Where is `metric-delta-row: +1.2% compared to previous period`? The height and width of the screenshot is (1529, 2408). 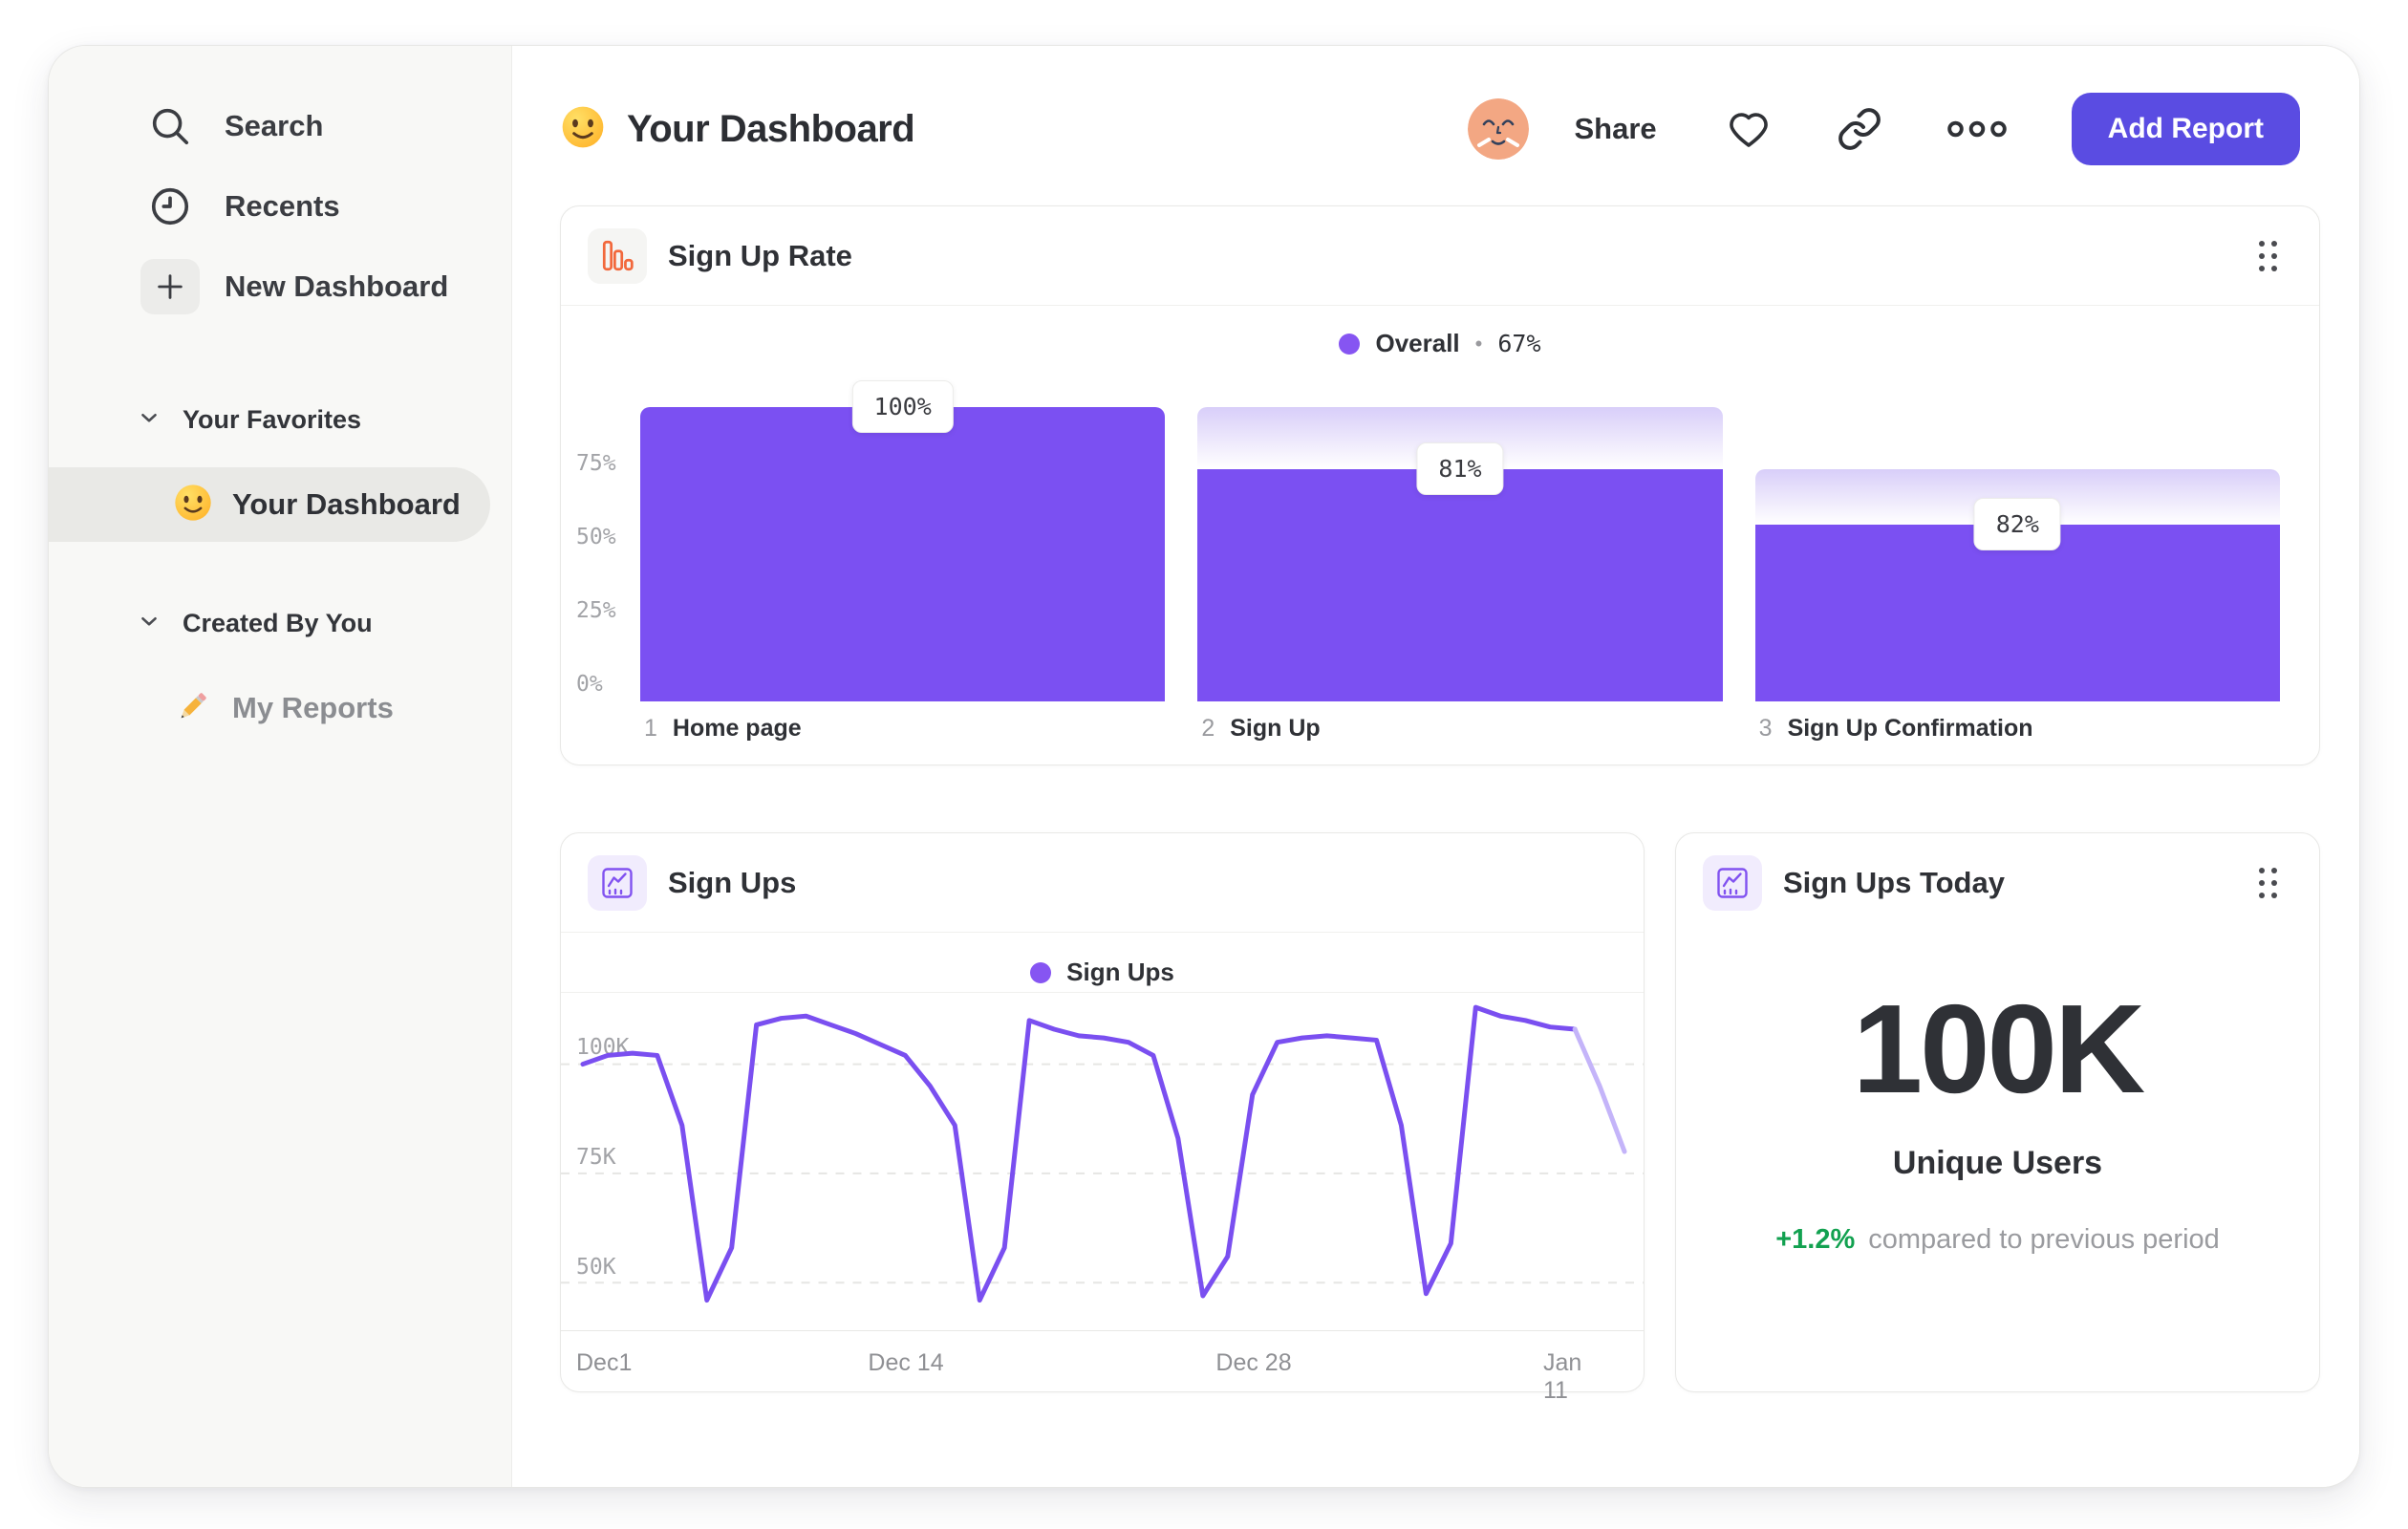 metric-delta-row: +1.2% compared to previous period is located at coordinates (1998, 1240).